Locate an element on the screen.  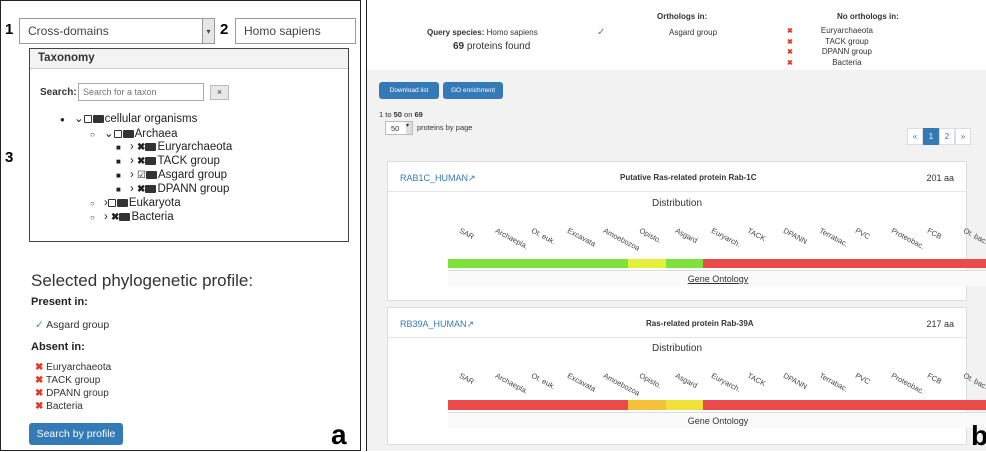
tree-label: cellular organisms is located at coordinates (151, 119).